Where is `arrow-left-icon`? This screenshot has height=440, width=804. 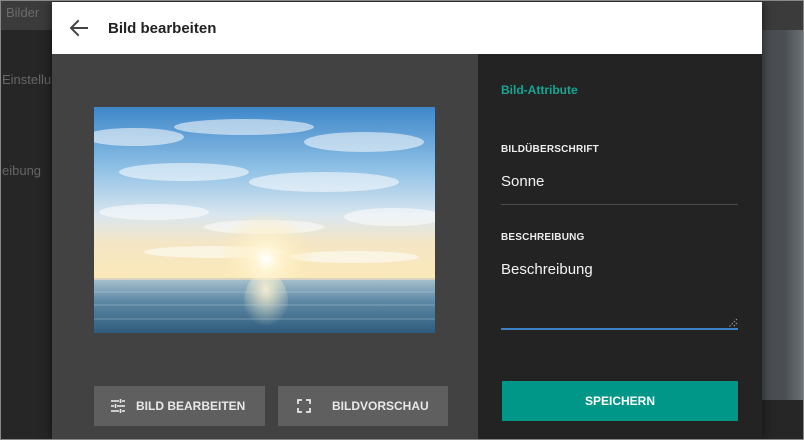
arrow-left-icon is located at coordinates (78, 28).